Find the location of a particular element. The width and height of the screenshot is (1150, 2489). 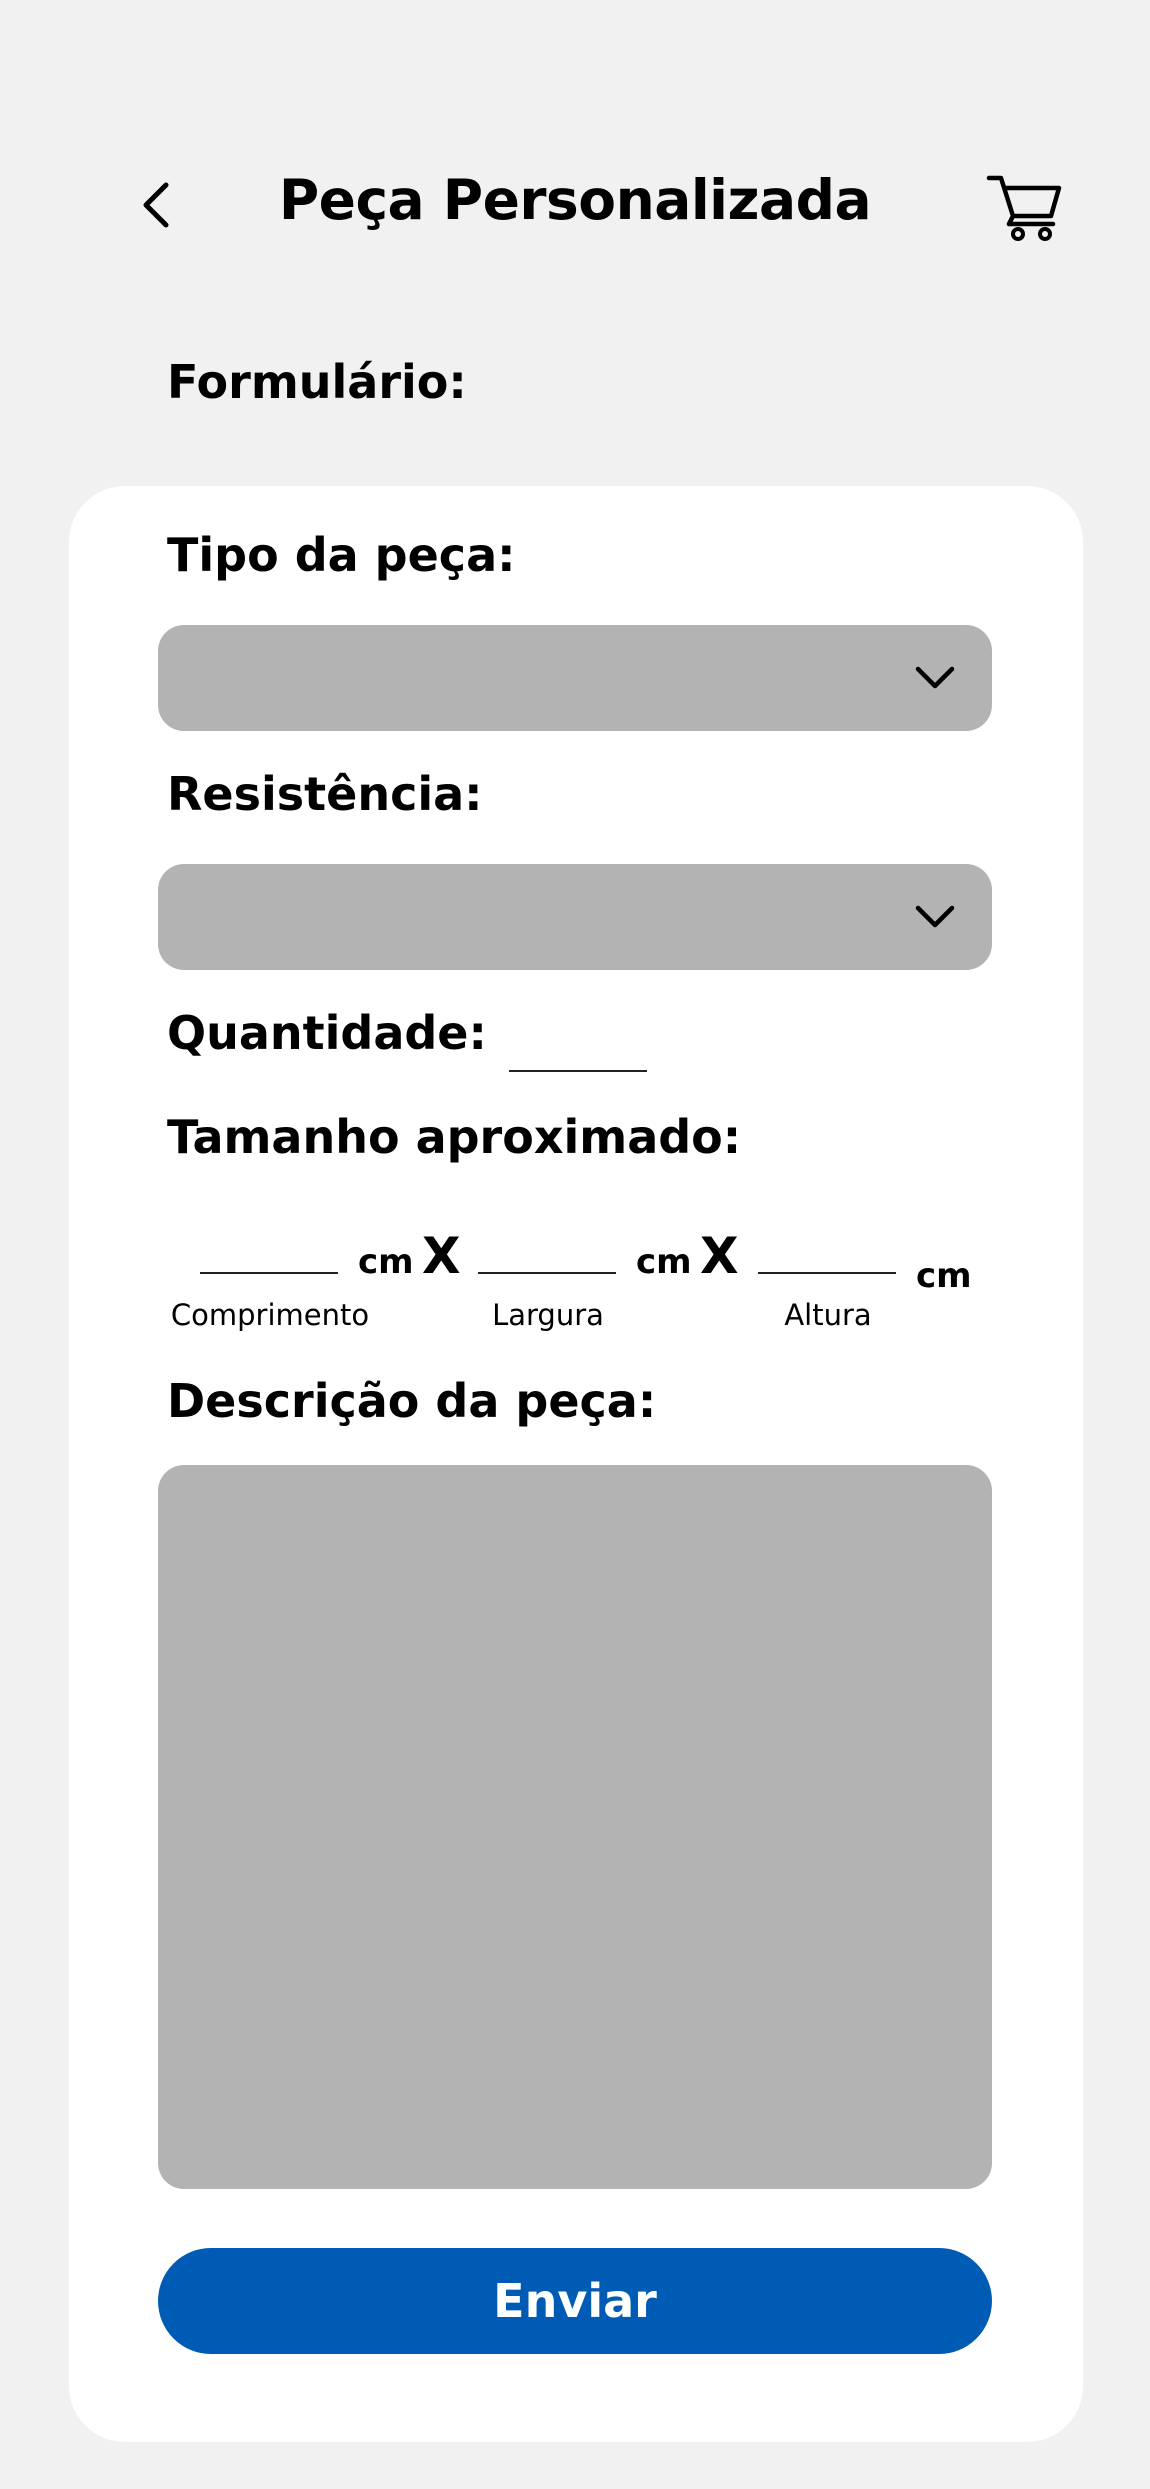

page-title: Peça Personalizada is located at coordinates (575, 200).